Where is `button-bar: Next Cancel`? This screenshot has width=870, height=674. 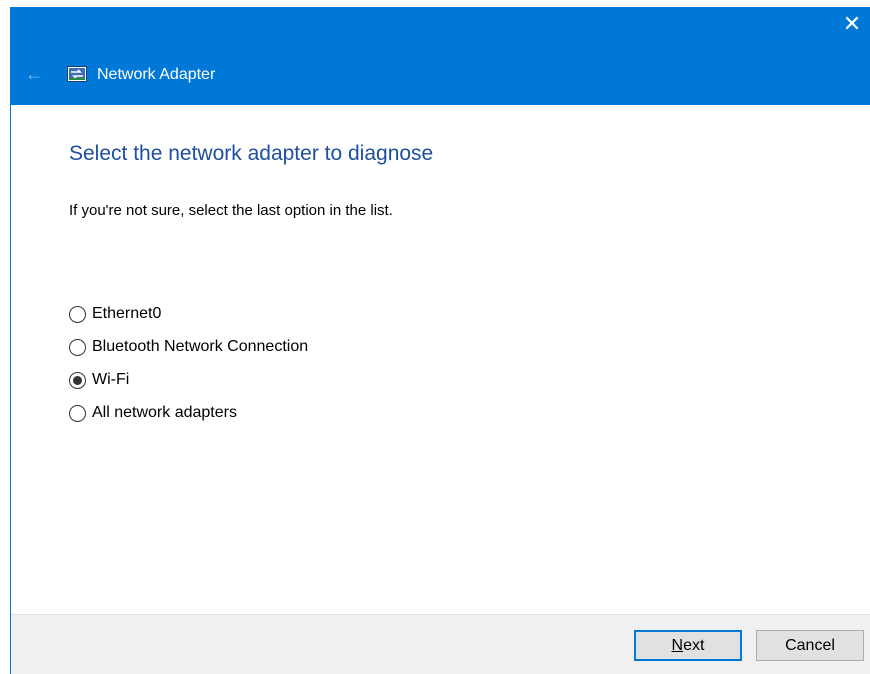
button-bar: Next Cancel is located at coordinates (440, 644).